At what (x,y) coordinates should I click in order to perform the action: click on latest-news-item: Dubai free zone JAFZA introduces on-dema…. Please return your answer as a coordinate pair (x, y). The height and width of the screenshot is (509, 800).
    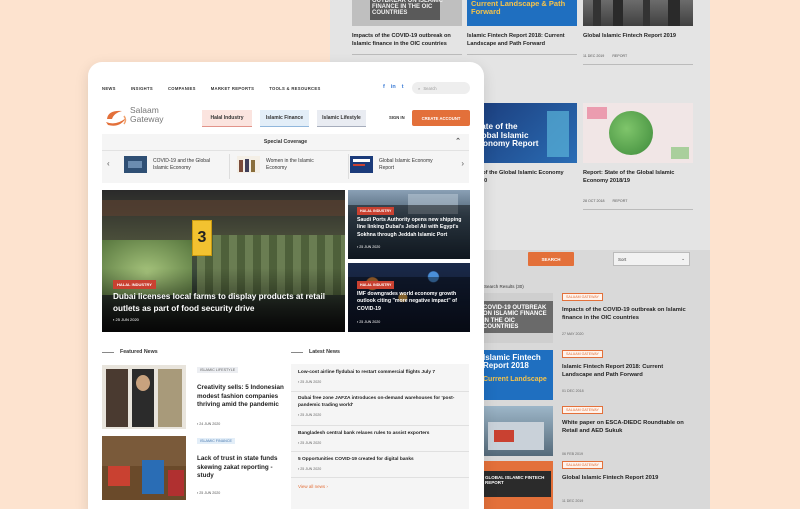
    Looking at the image, I should click on (381, 406).